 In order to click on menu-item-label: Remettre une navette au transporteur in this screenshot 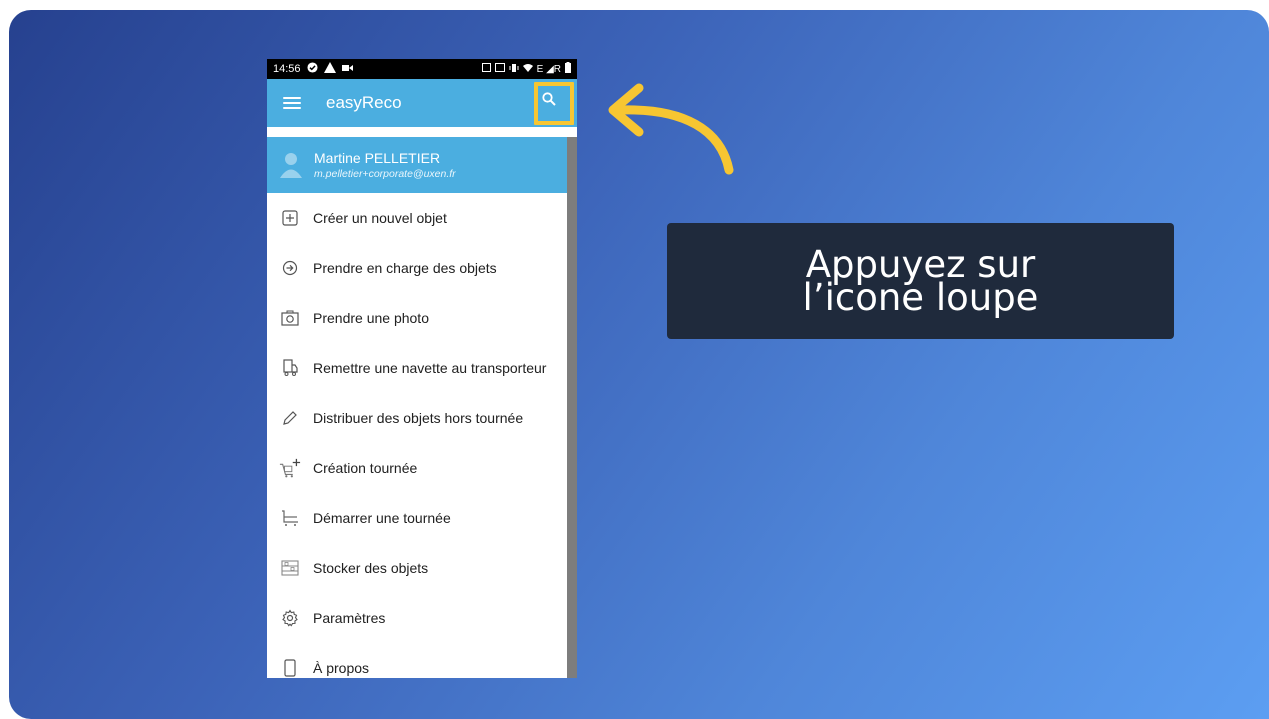, I will do `click(430, 368)`.